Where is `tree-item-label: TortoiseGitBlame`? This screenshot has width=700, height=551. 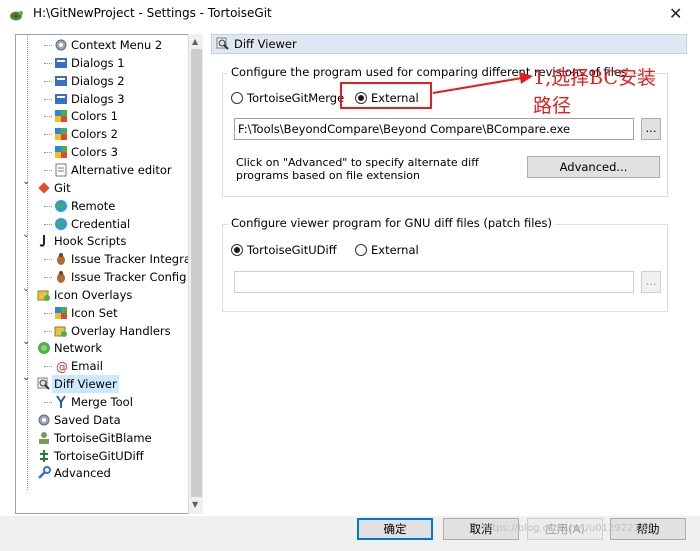
tree-item-label: TortoiseGitBlame is located at coordinates (103, 437).